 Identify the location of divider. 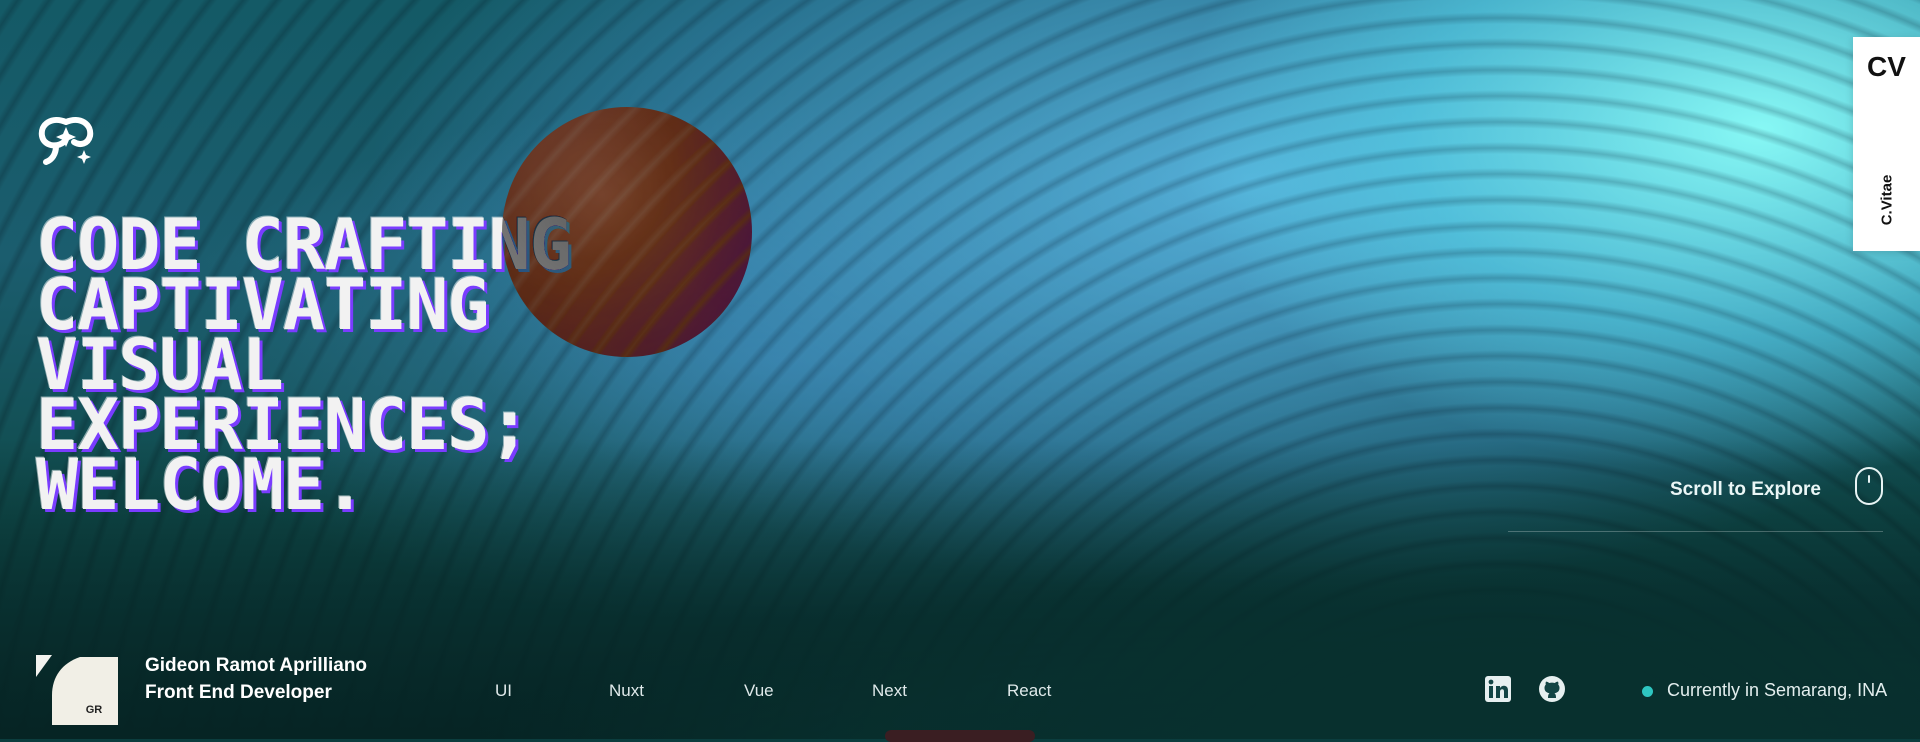
(1695, 531).